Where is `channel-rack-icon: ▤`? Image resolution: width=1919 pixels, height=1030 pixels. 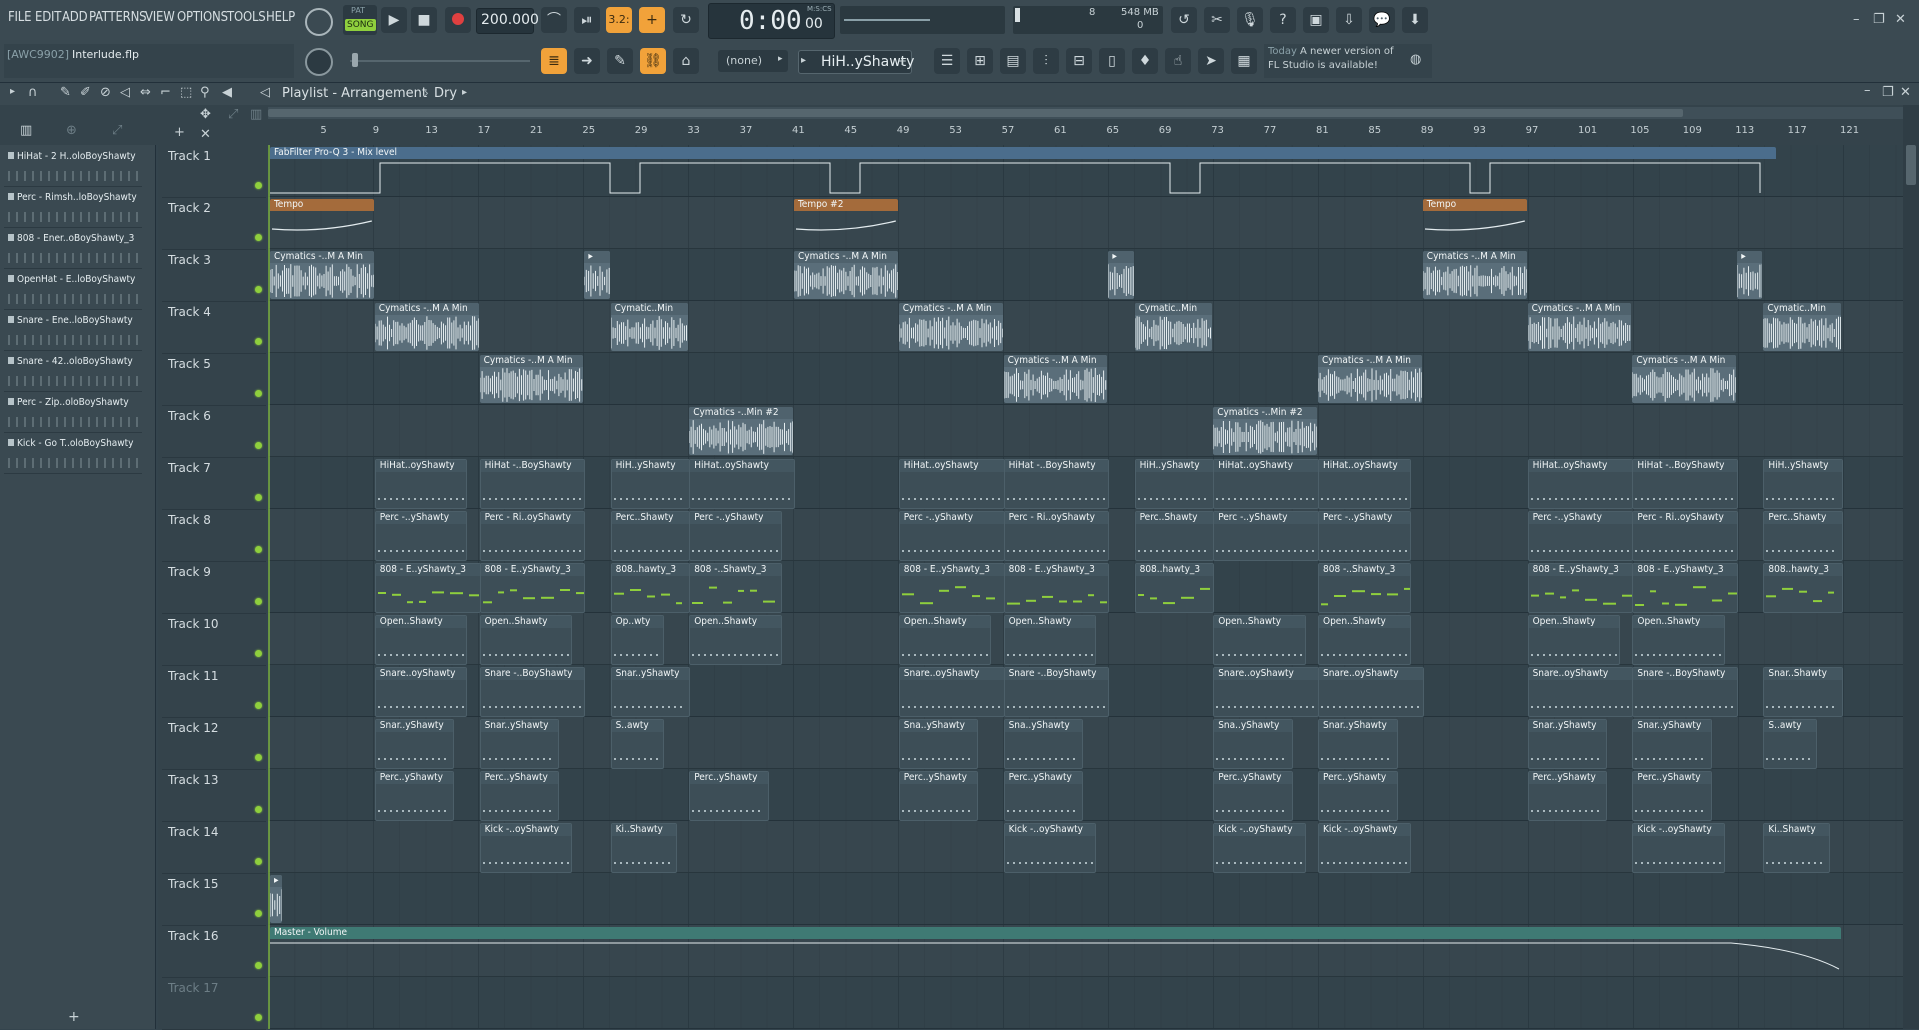
channel-rack-icon: ▤ is located at coordinates (1013, 61).